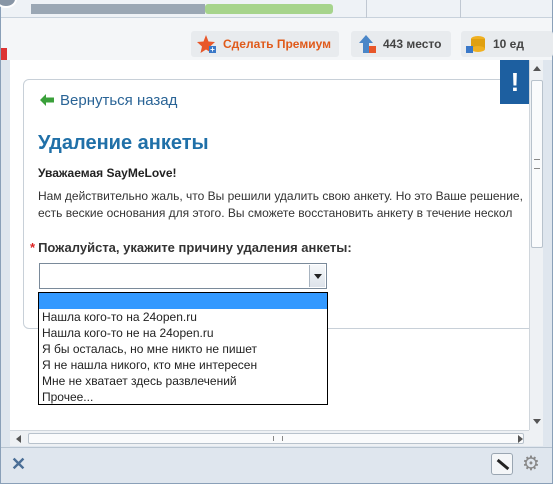 The width and height of the screenshot is (553, 484). I want to click on coins-icon, so click(476, 44).